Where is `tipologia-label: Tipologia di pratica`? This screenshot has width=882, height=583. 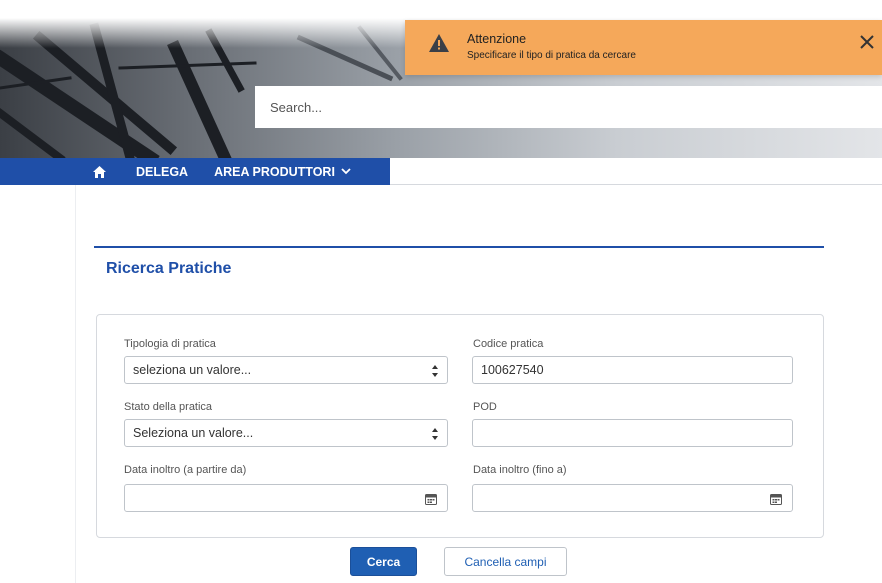 tipologia-label: Tipologia di pratica is located at coordinates (170, 344).